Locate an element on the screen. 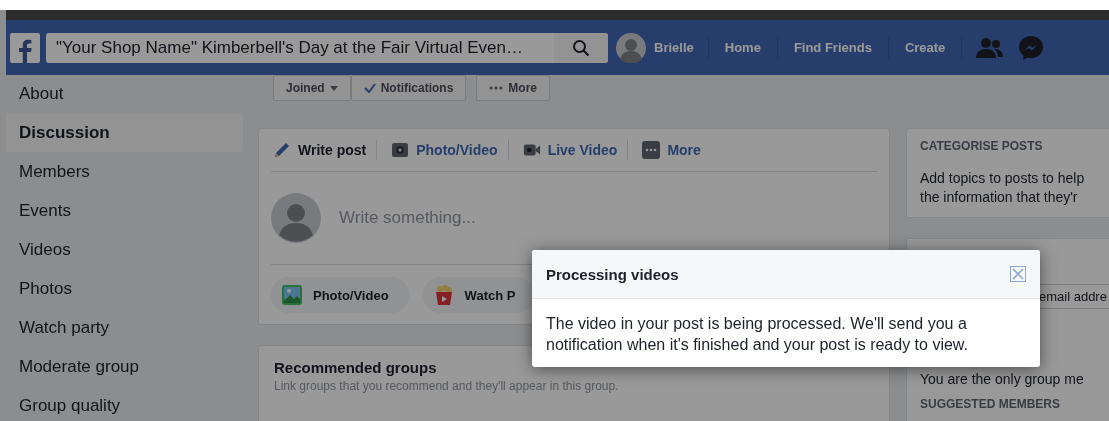 The height and width of the screenshot is (421, 1109). card-title: CATEGORISE POSTS is located at coordinates (982, 146).